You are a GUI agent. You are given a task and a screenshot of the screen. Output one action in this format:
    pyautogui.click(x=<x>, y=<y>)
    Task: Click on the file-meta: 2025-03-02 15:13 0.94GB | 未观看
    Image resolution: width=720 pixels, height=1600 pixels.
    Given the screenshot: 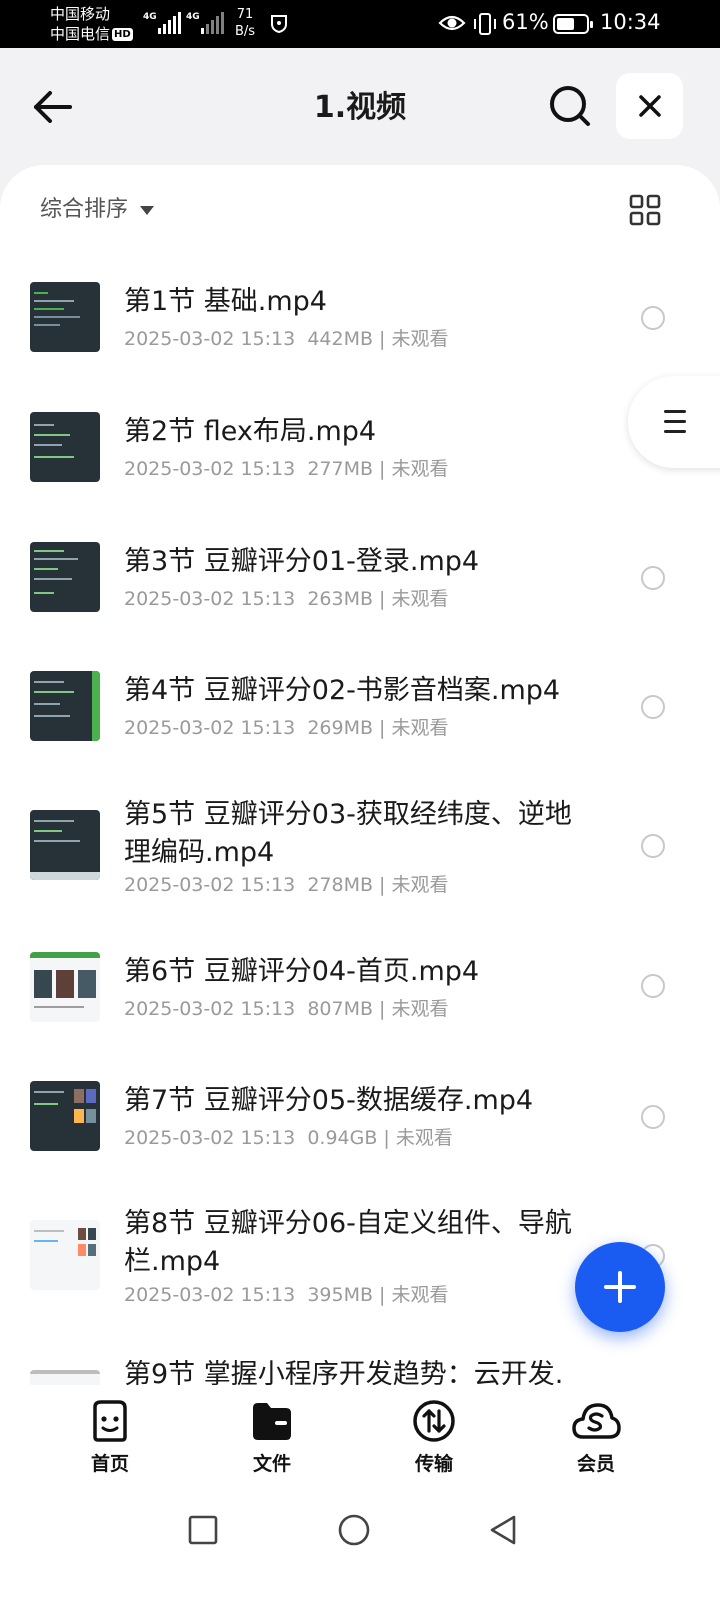 What is the action you would take?
    pyautogui.click(x=288, y=1138)
    